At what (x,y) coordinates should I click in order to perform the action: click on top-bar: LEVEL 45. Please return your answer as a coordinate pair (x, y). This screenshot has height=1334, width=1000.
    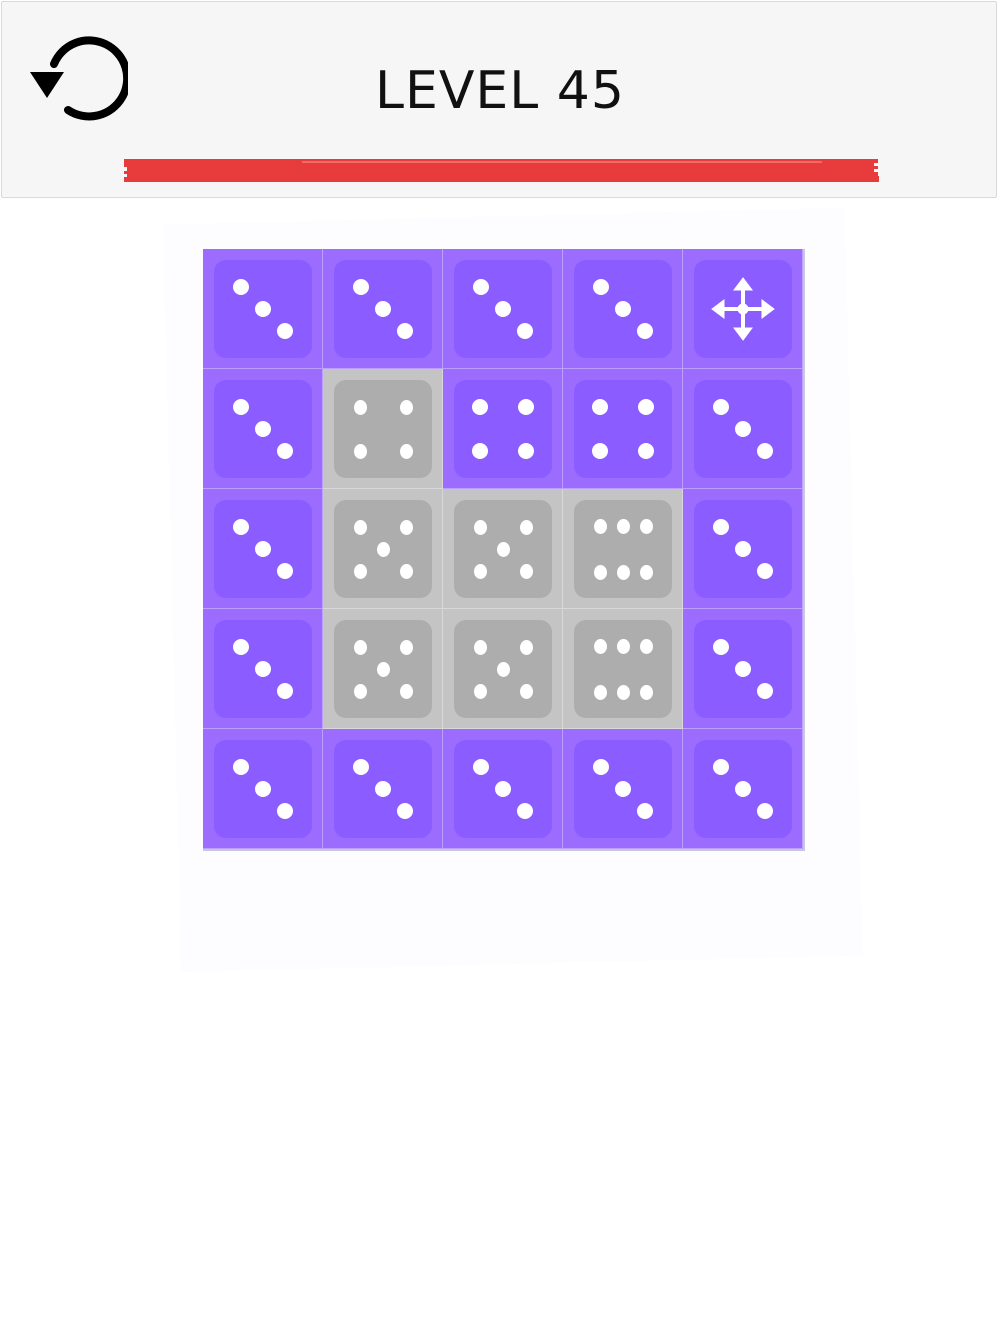
    Looking at the image, I should click on (499, 99).